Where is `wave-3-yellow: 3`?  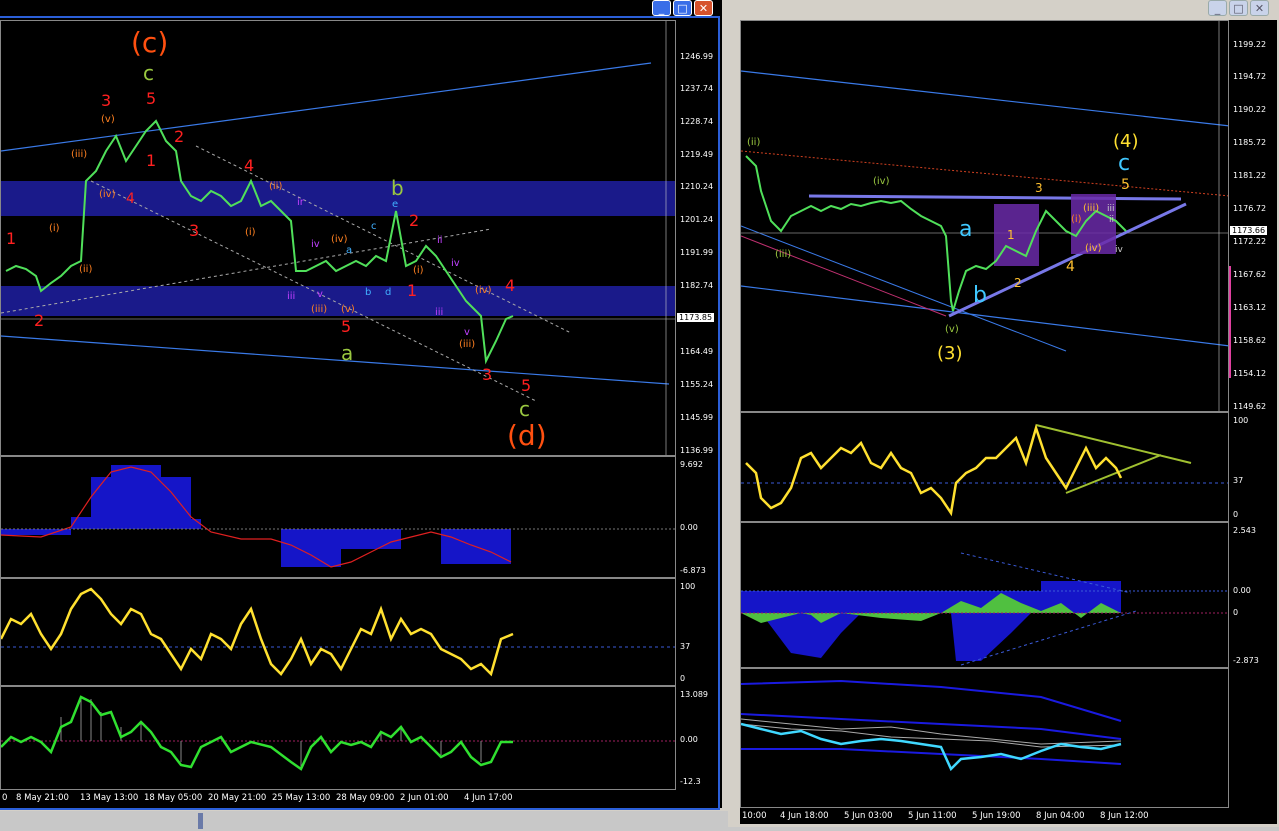
wave-3-yellow: 3 is located at coordinates (1039, 188).